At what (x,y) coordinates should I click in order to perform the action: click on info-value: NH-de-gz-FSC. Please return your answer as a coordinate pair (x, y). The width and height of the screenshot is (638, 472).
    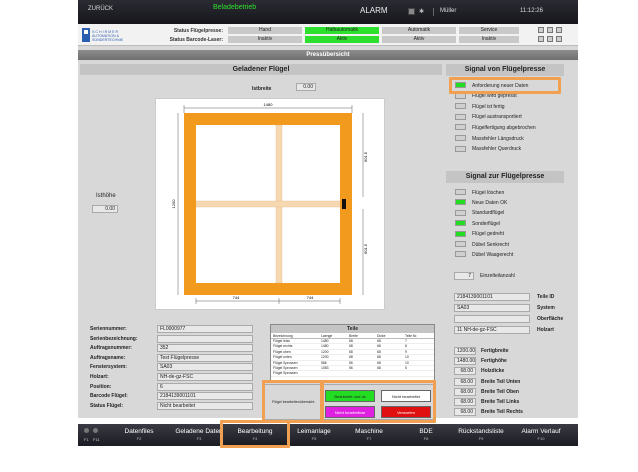
    Looking at the image, I should click on (205, 377).